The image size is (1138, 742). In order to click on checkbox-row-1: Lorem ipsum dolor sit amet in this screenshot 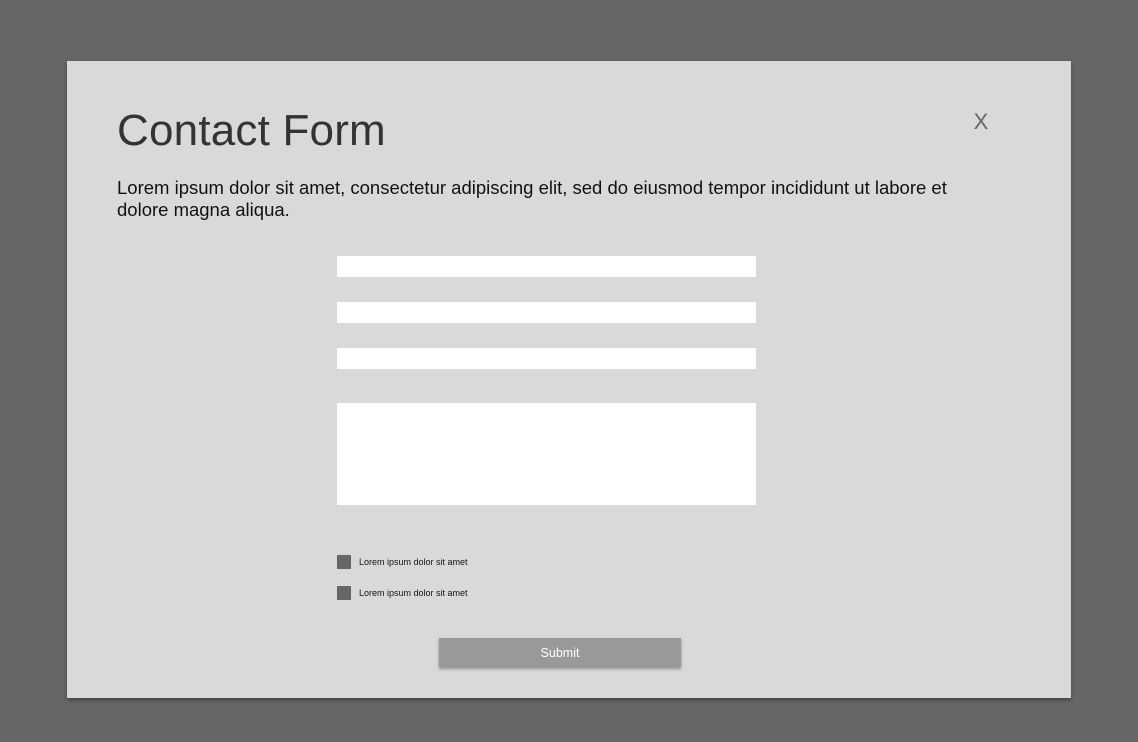, I will do `click(402, 562)`.